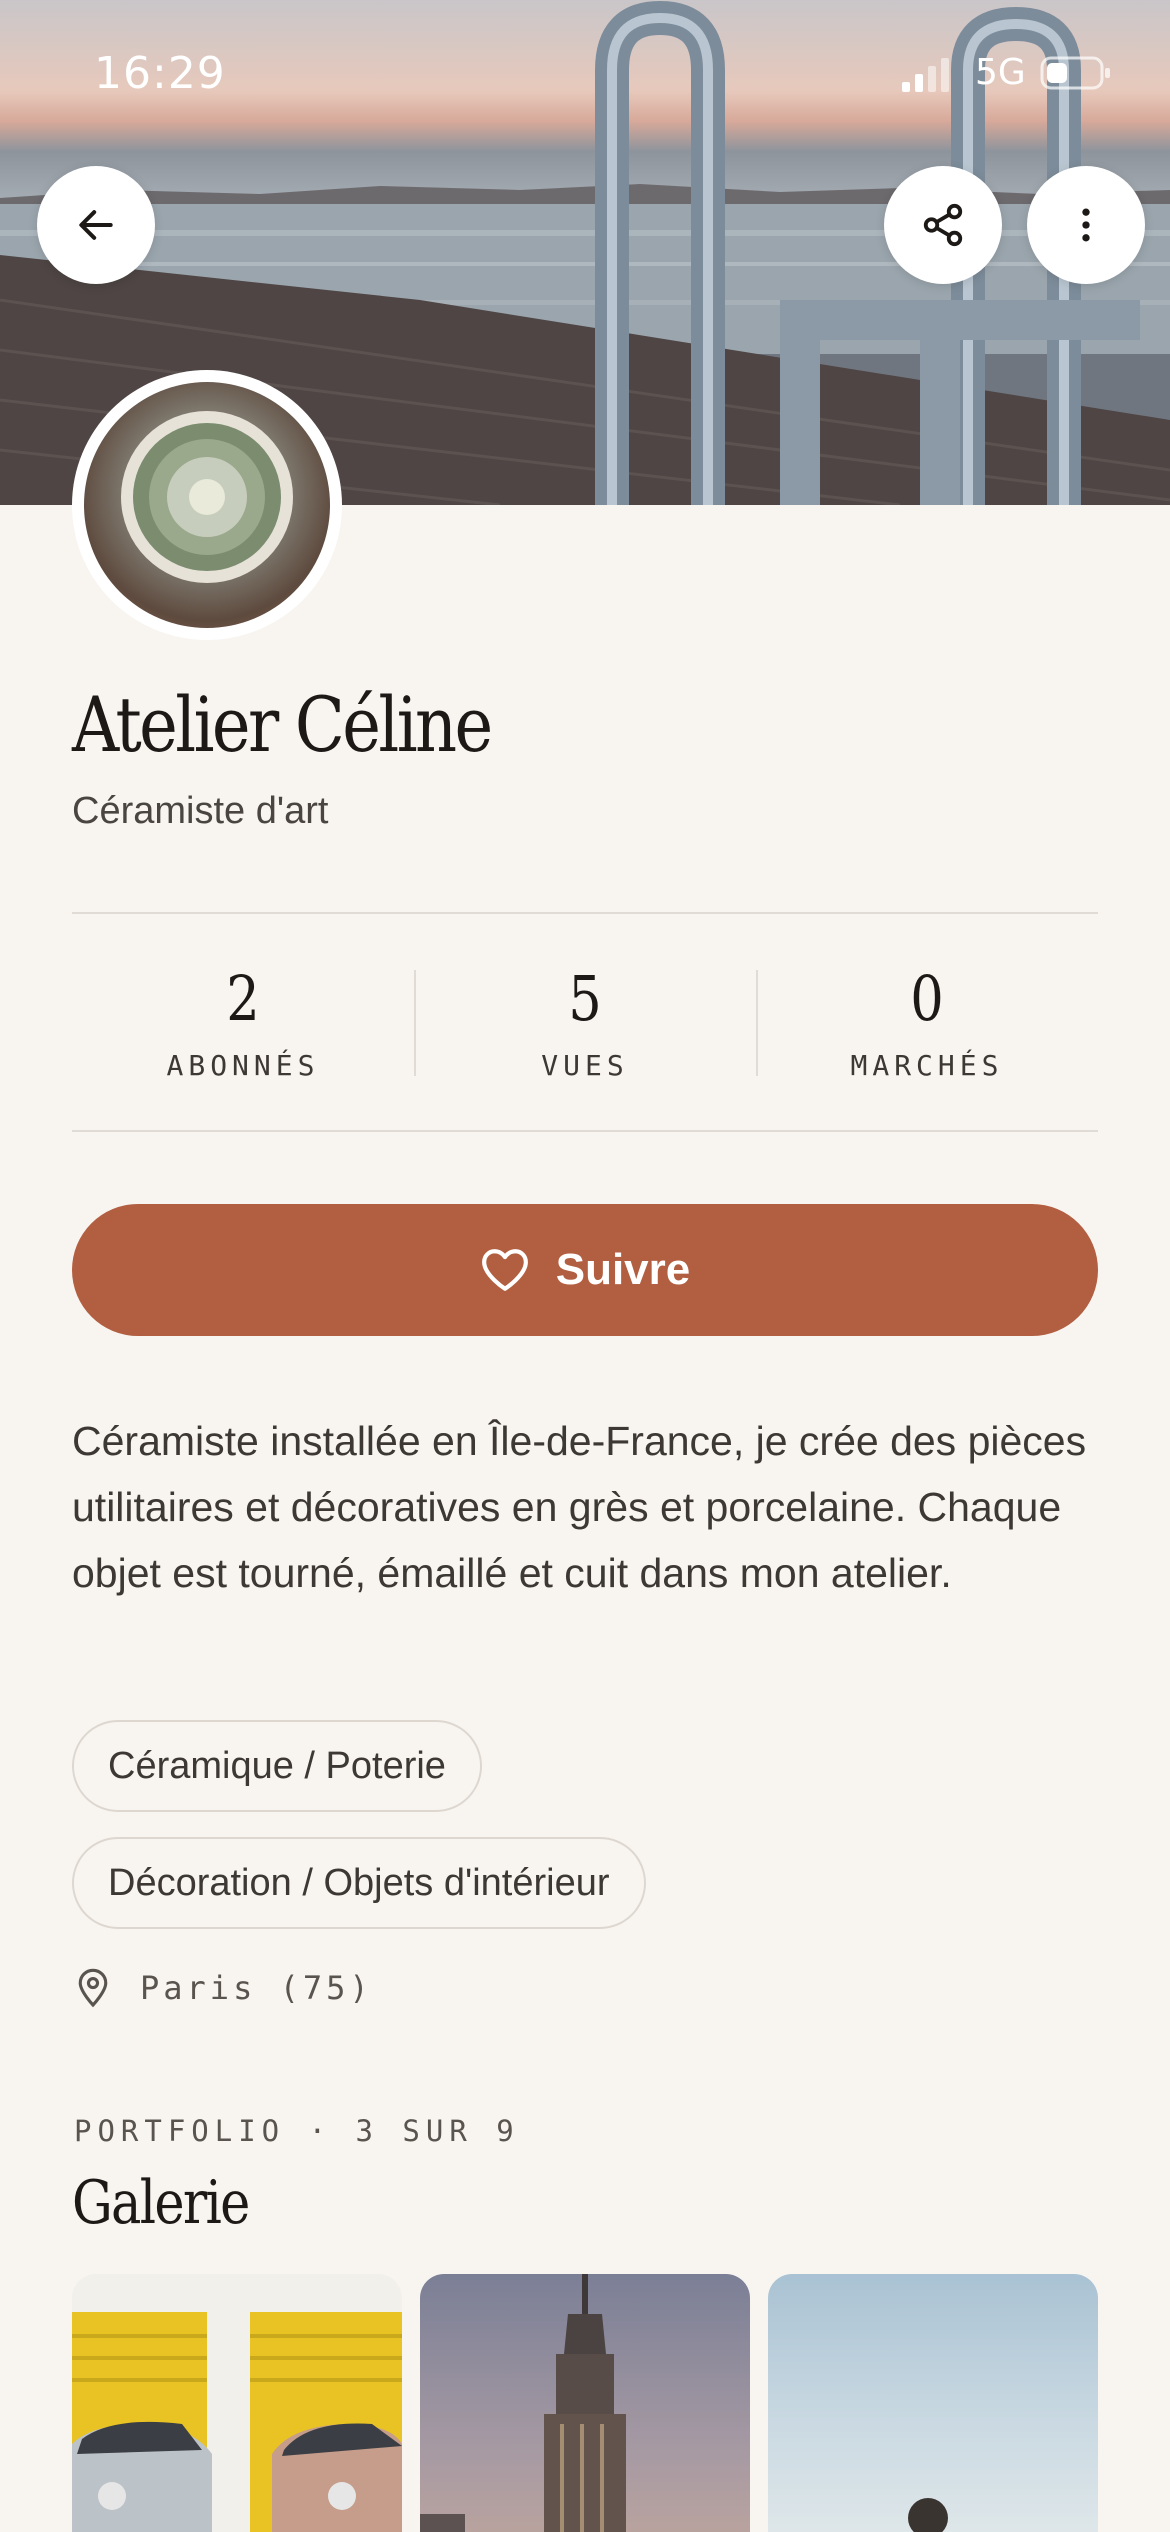 This screenshot has width=1170, height=2532. Describe the element at coordinates (243, 1065) in the screenshot. I see `stat-label: ABONNÉS` at that location.